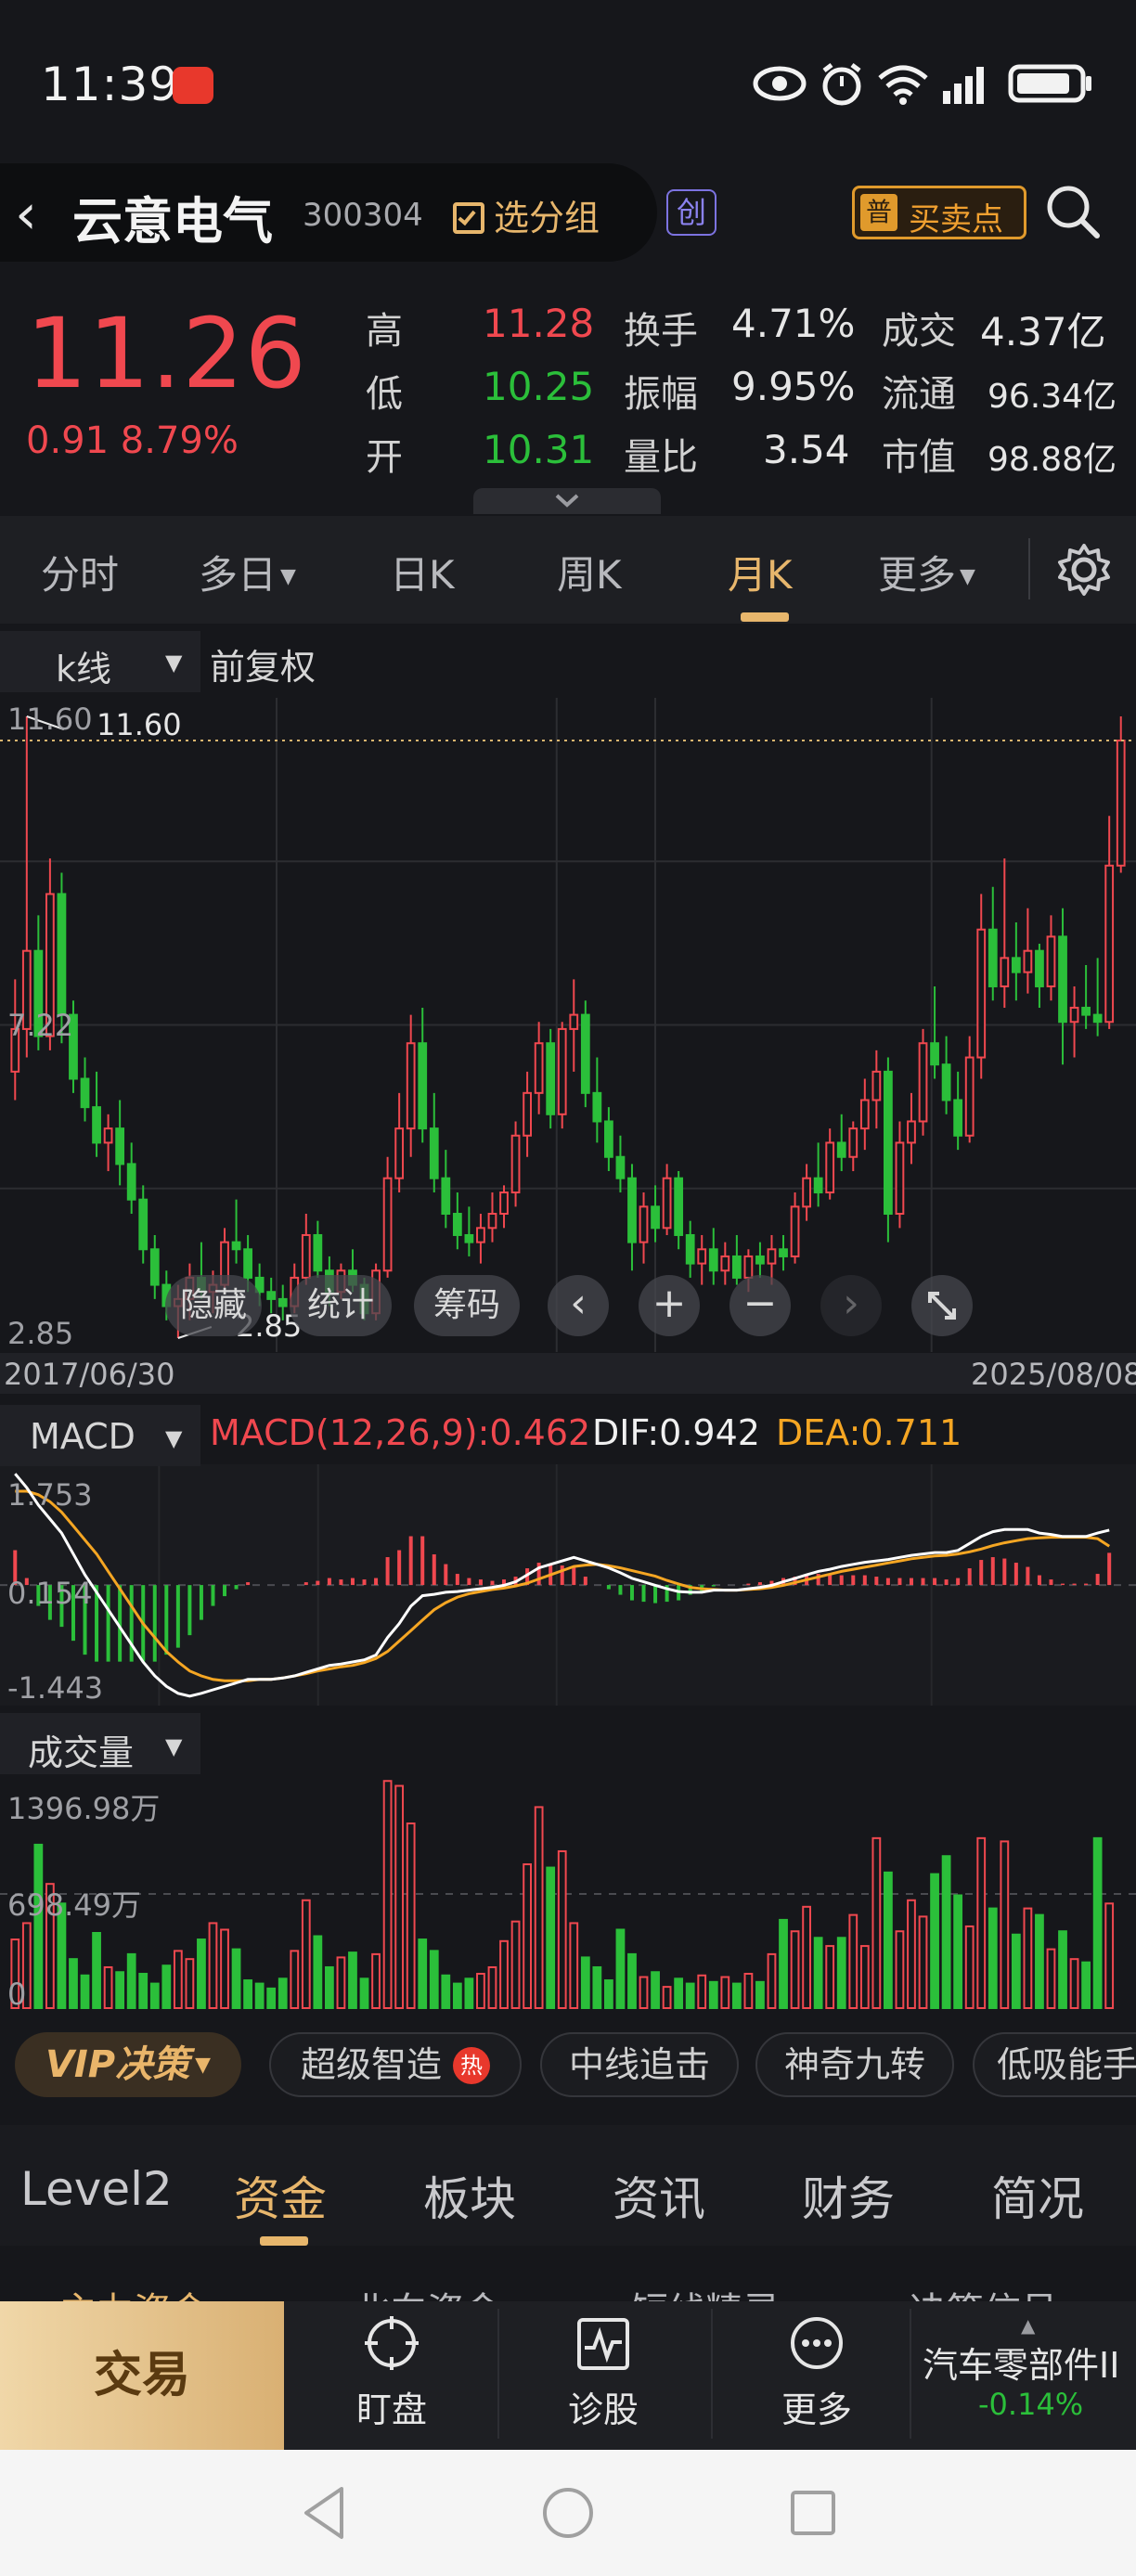 The height and width of the screenshot is (2576, 1136). I want to click on tab-sectors: 板块, so click(469, 2195).